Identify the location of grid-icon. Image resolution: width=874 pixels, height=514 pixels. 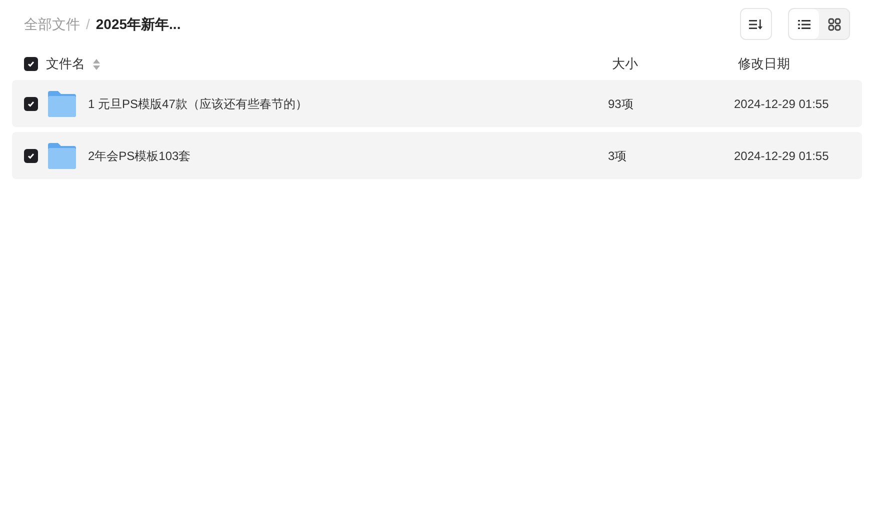
(834, 24).